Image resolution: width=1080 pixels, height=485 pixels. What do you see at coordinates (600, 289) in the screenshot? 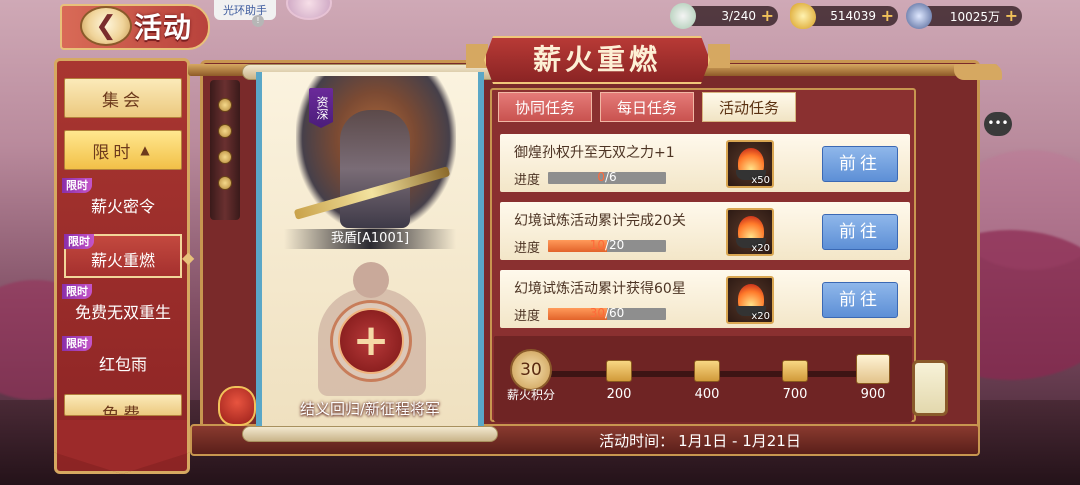
I see `task-title: 幻境试炼活动累计获得60星` at bounding box center [600, 289].